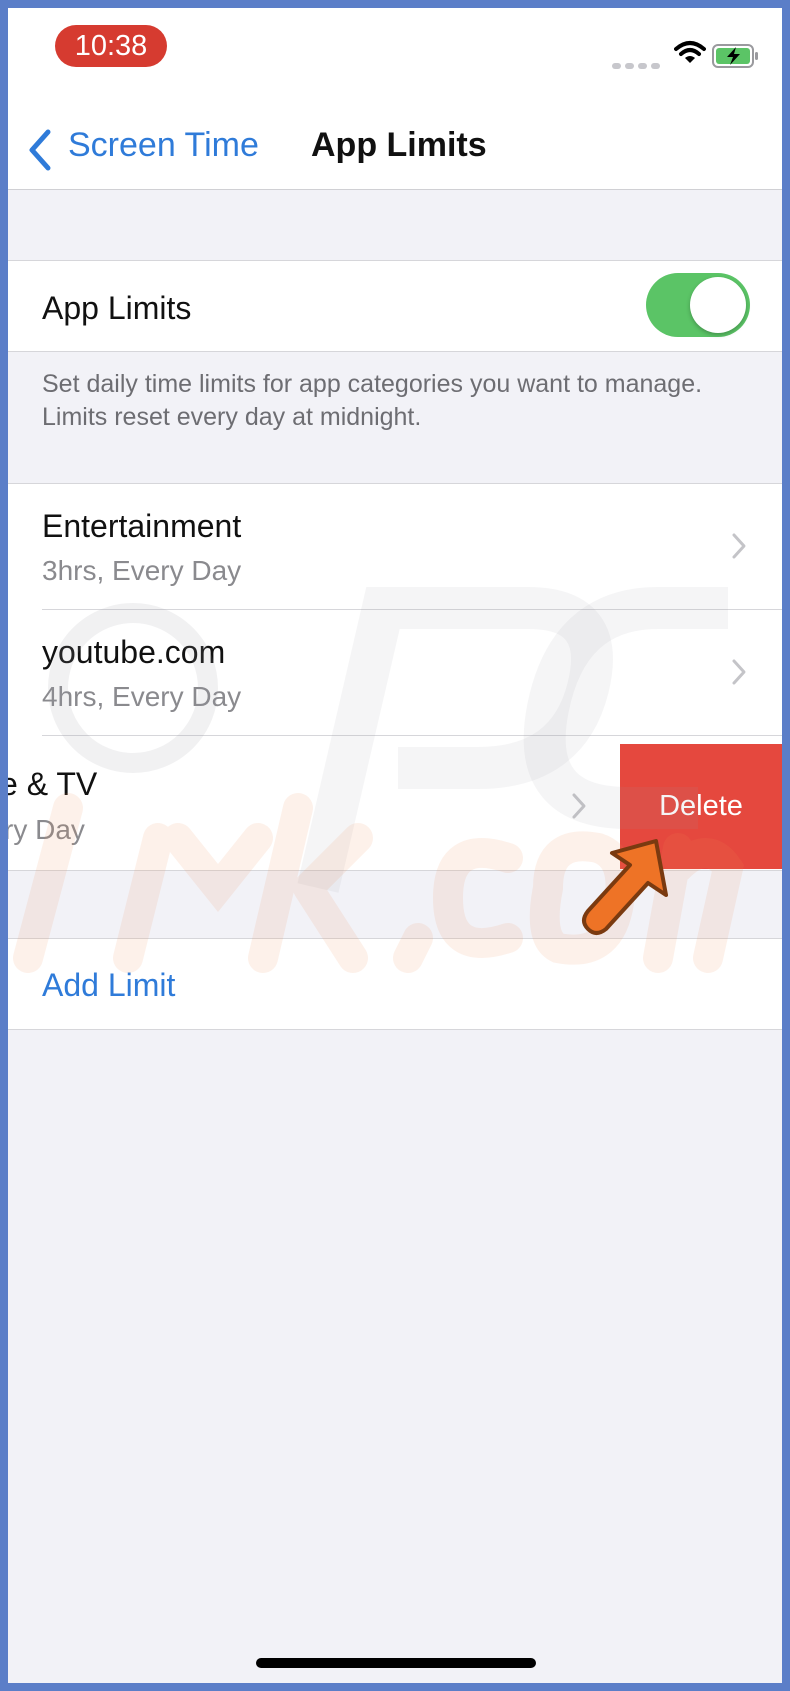  I want to click on navigation-bar: 10:38 Screen Time App Limits, so click(395, 99).